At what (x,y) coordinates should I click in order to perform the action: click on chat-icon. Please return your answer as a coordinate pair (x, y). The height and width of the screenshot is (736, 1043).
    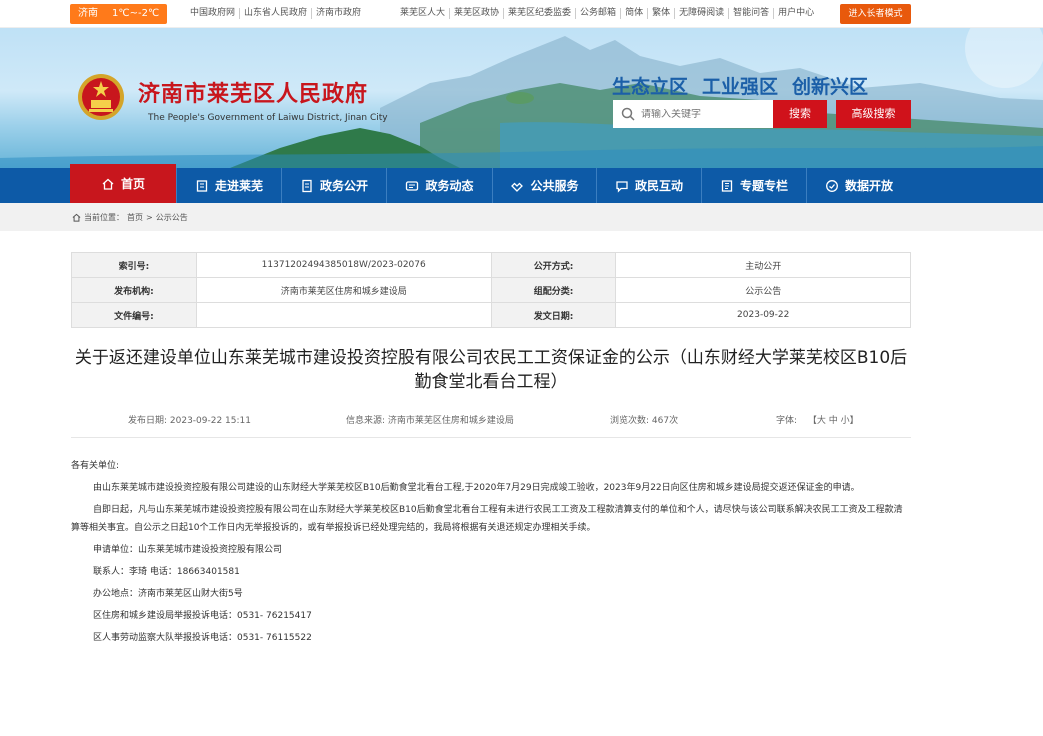
    Looking at the image, I should click on (622, 186).